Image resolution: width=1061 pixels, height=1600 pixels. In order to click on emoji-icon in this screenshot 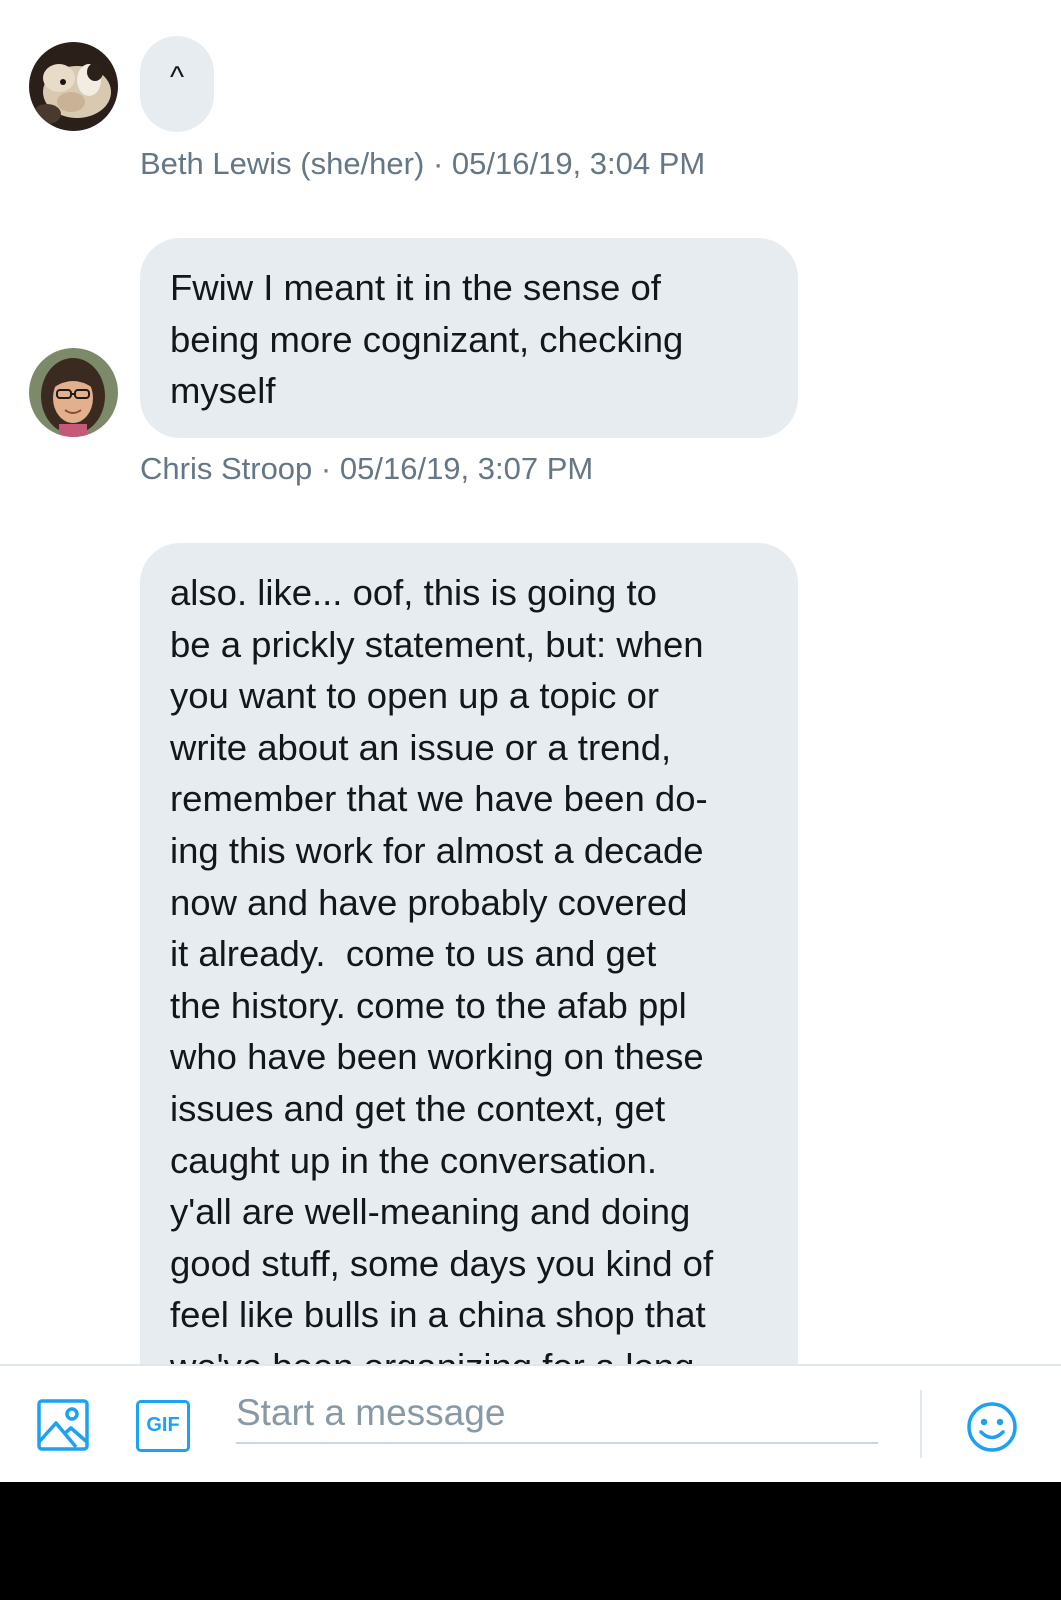, I will do `click(992, 1427)`.